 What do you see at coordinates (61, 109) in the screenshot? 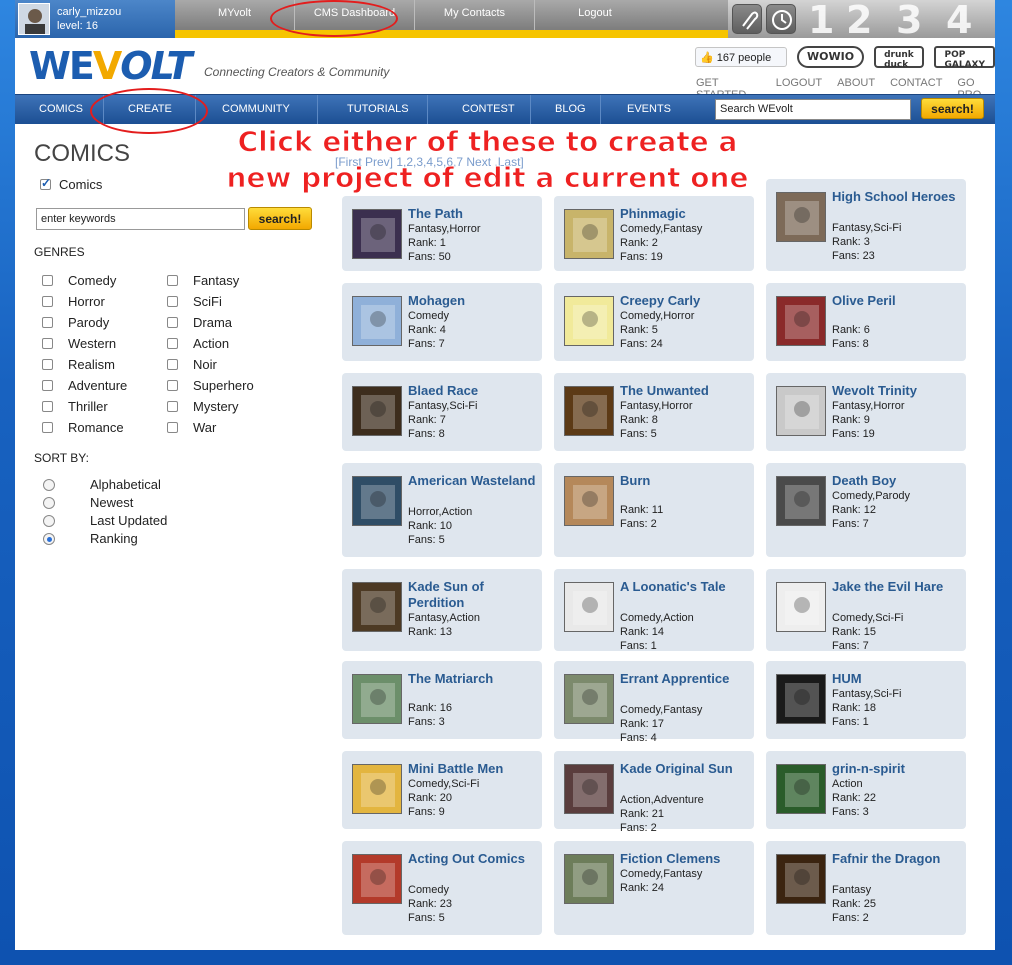
I see `nav-comics: COMICS` at bounding box center [61, 109].